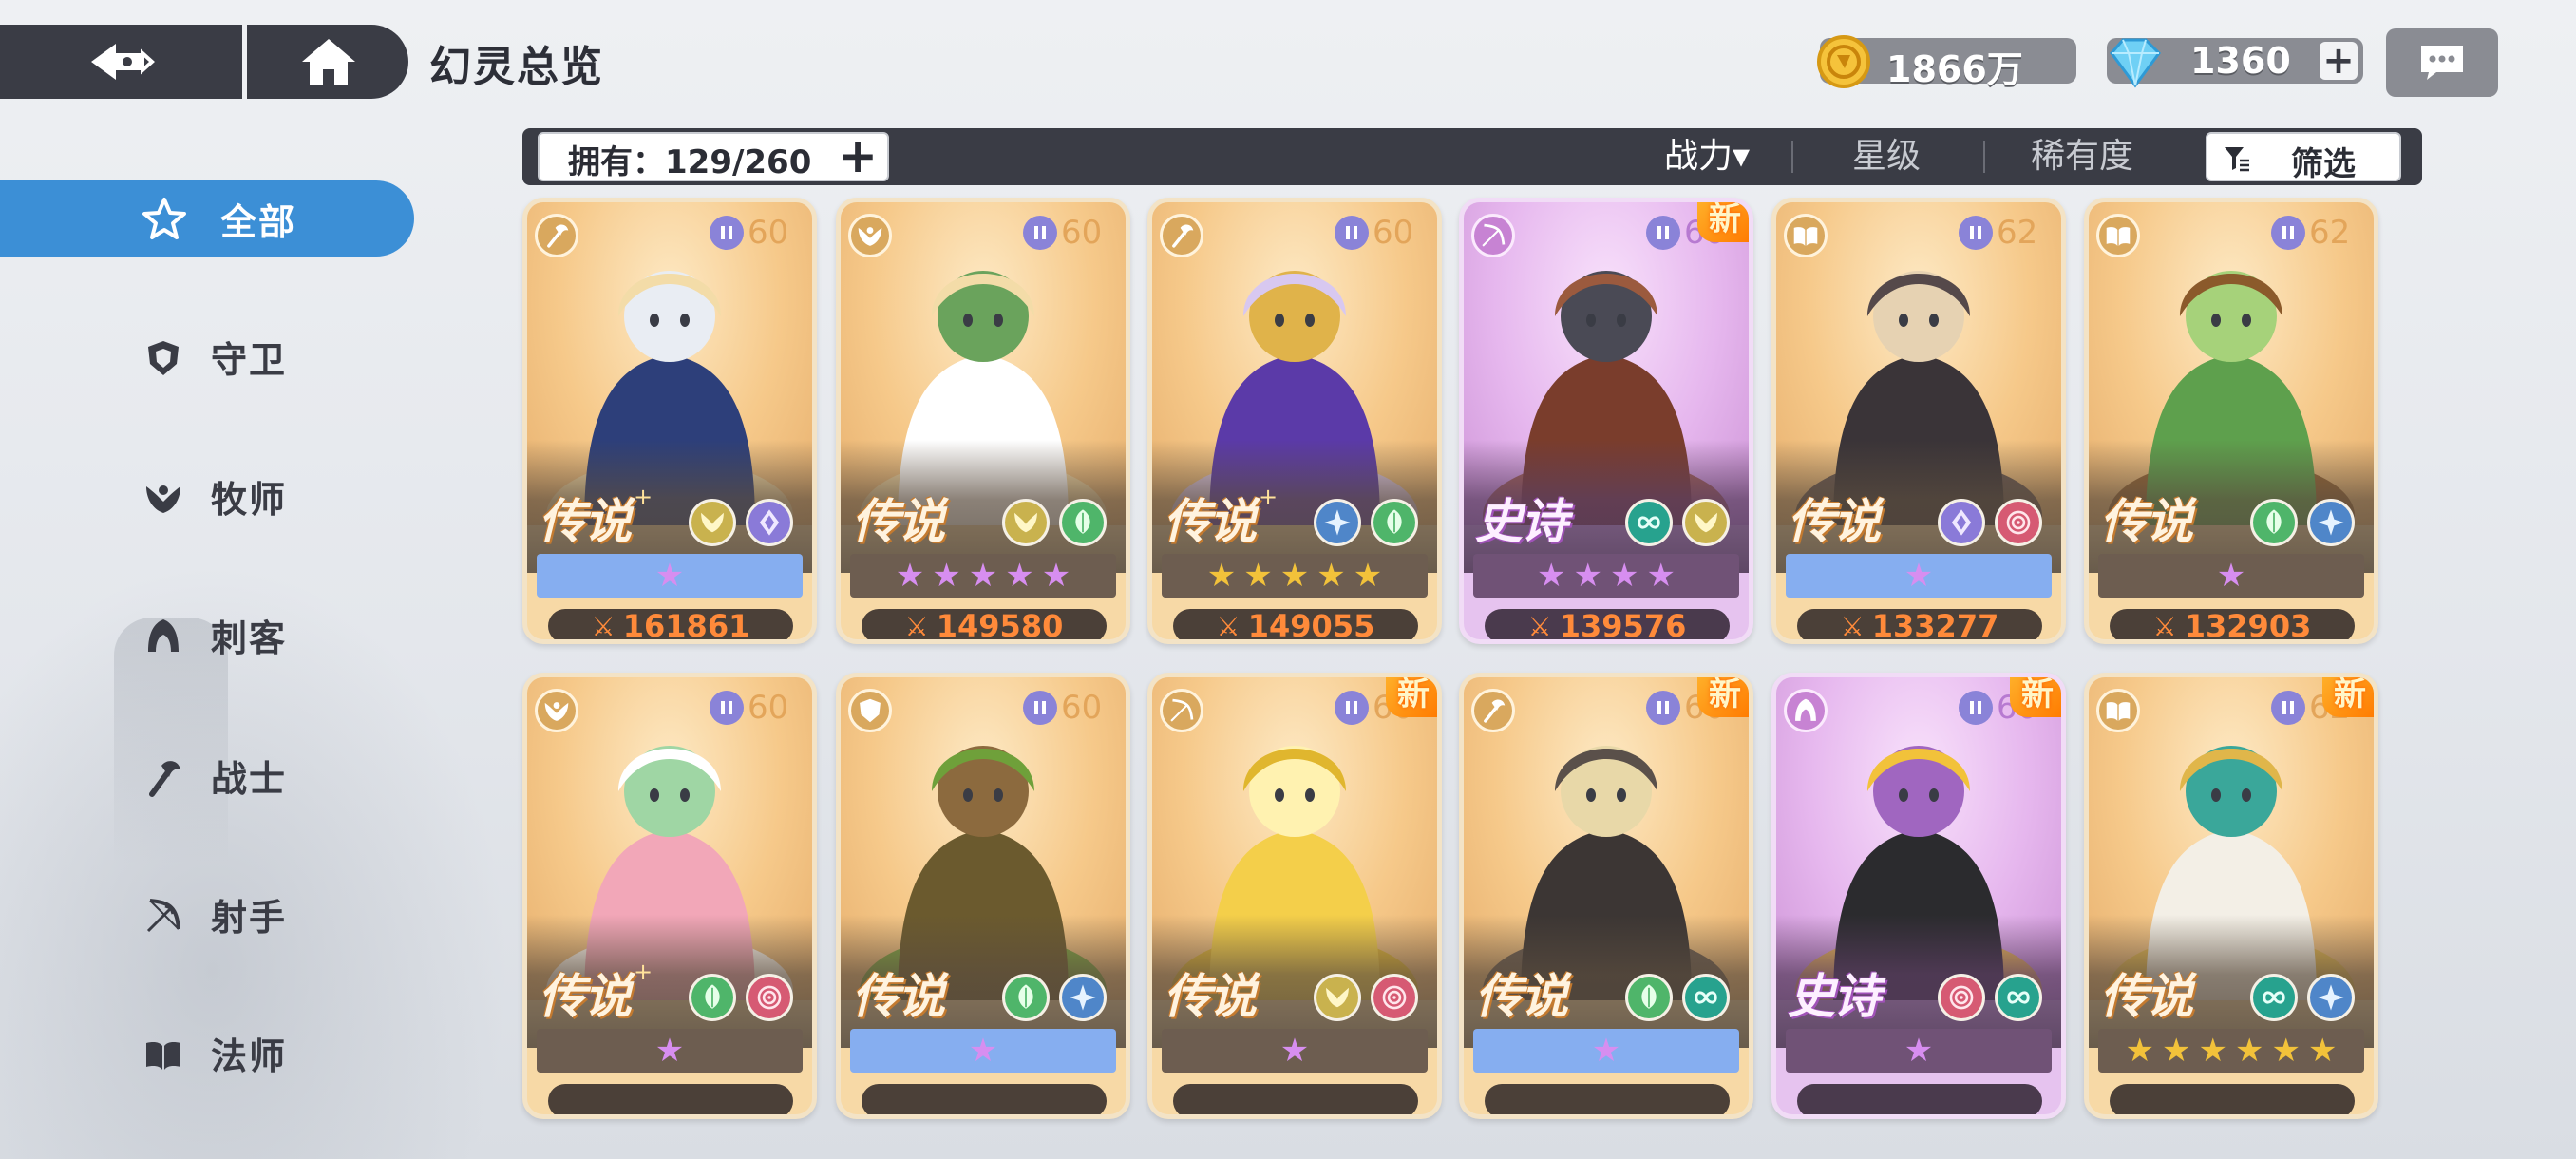 The height and width of the screenshot is (1159, 2576). What do you see at coordinates (1935, 626) in the screenshot?
I see `power-value: 133277` at bounding box center [1935, 626].